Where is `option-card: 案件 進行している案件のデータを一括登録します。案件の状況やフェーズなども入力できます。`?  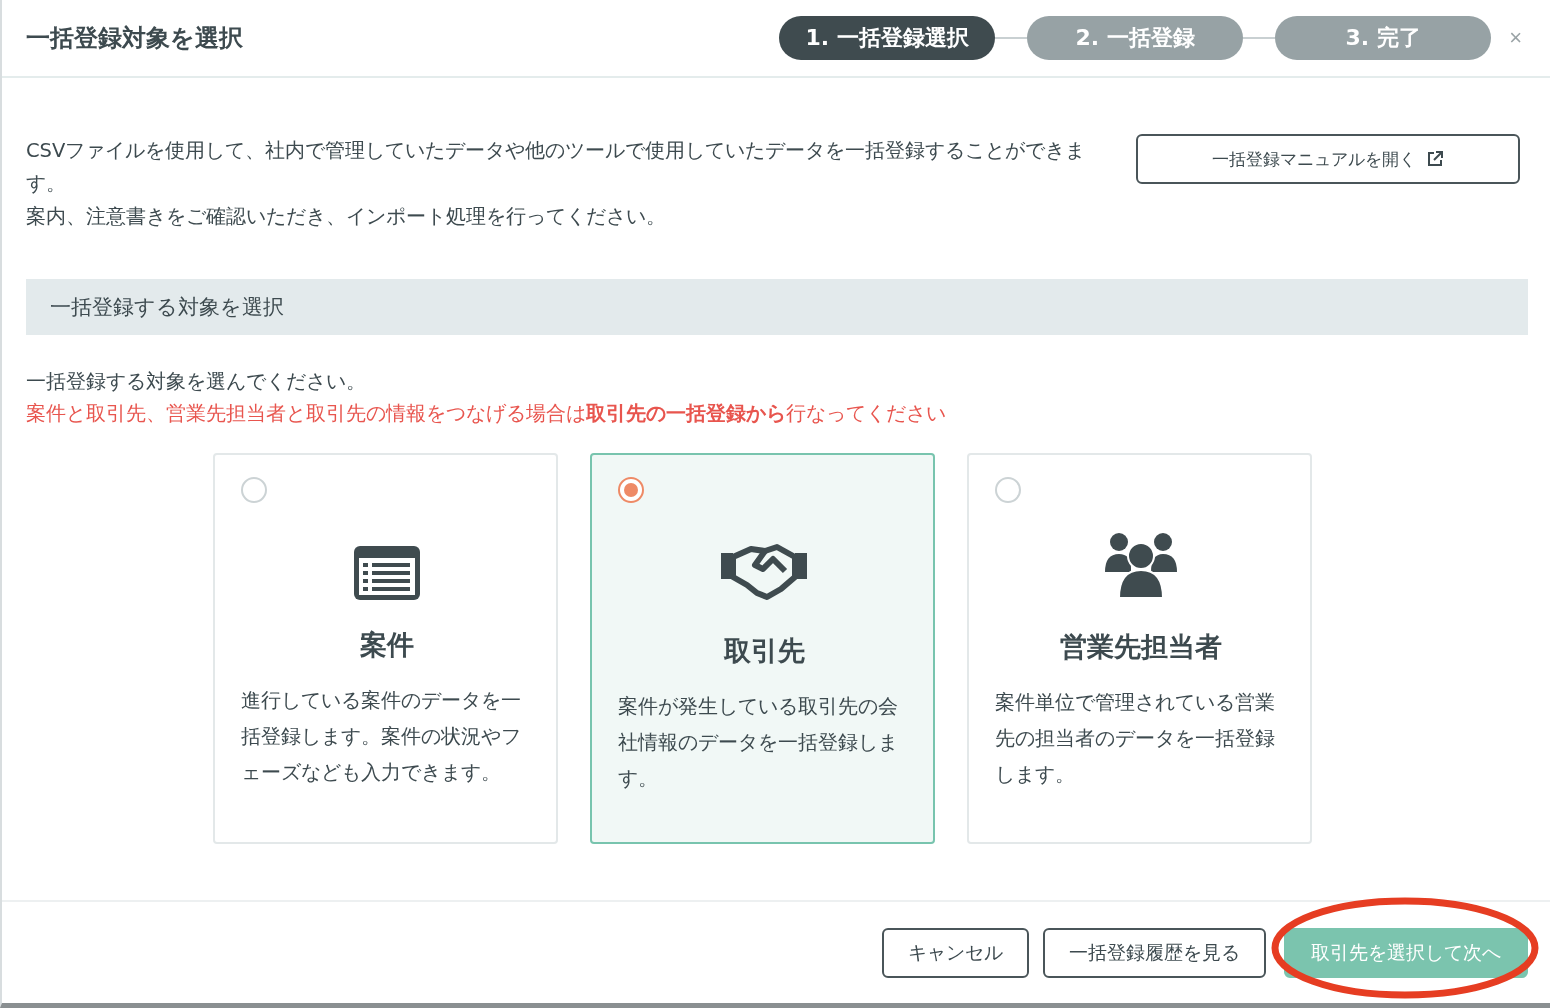
option-card: 案件 進行している案件のデータを一括登録します。案件の状況やフェーズなども入力できます。 is located at coordinates (385, 648).